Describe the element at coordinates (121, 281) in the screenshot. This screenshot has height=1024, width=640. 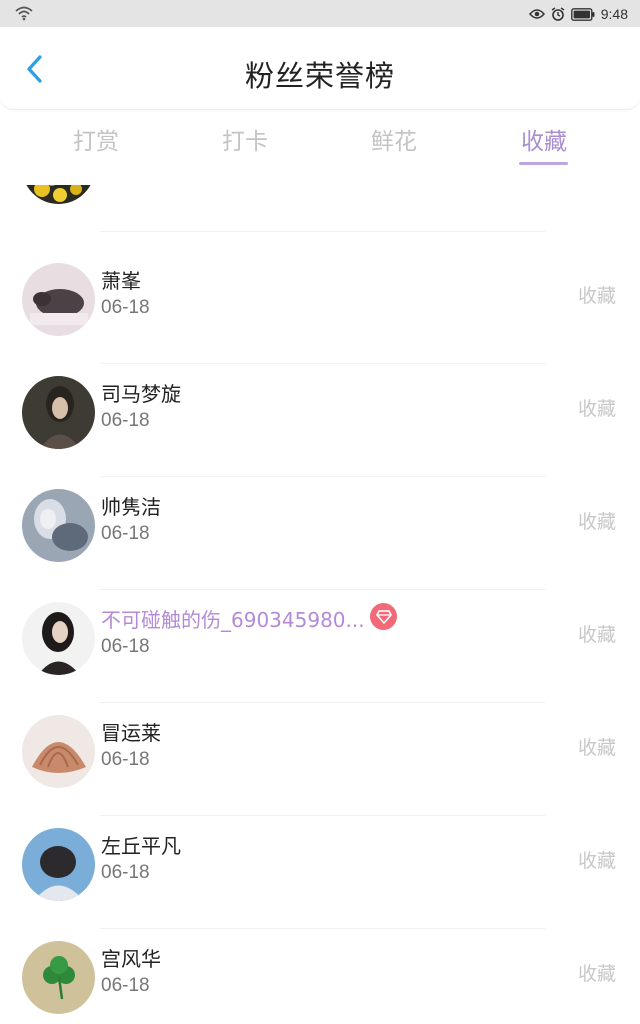
I see `user-name: 萧峯` at that location.